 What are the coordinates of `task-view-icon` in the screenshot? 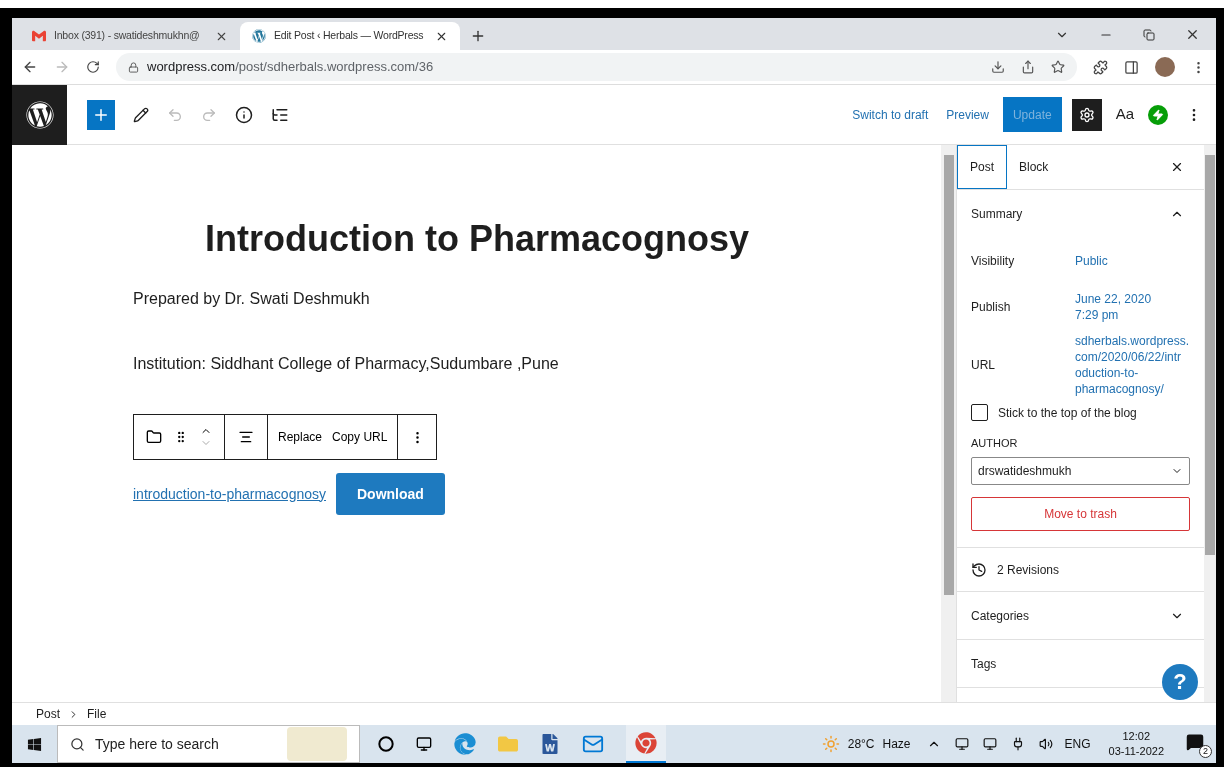 It's located at (424, 744).